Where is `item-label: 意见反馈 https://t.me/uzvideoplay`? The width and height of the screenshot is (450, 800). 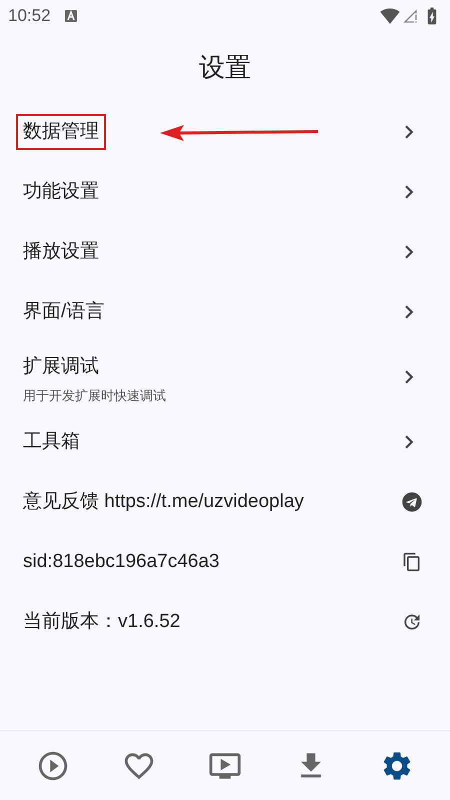
item-label: 意见反馈 https://t.me/uzvideoplay is located at coordinates (163, 502).